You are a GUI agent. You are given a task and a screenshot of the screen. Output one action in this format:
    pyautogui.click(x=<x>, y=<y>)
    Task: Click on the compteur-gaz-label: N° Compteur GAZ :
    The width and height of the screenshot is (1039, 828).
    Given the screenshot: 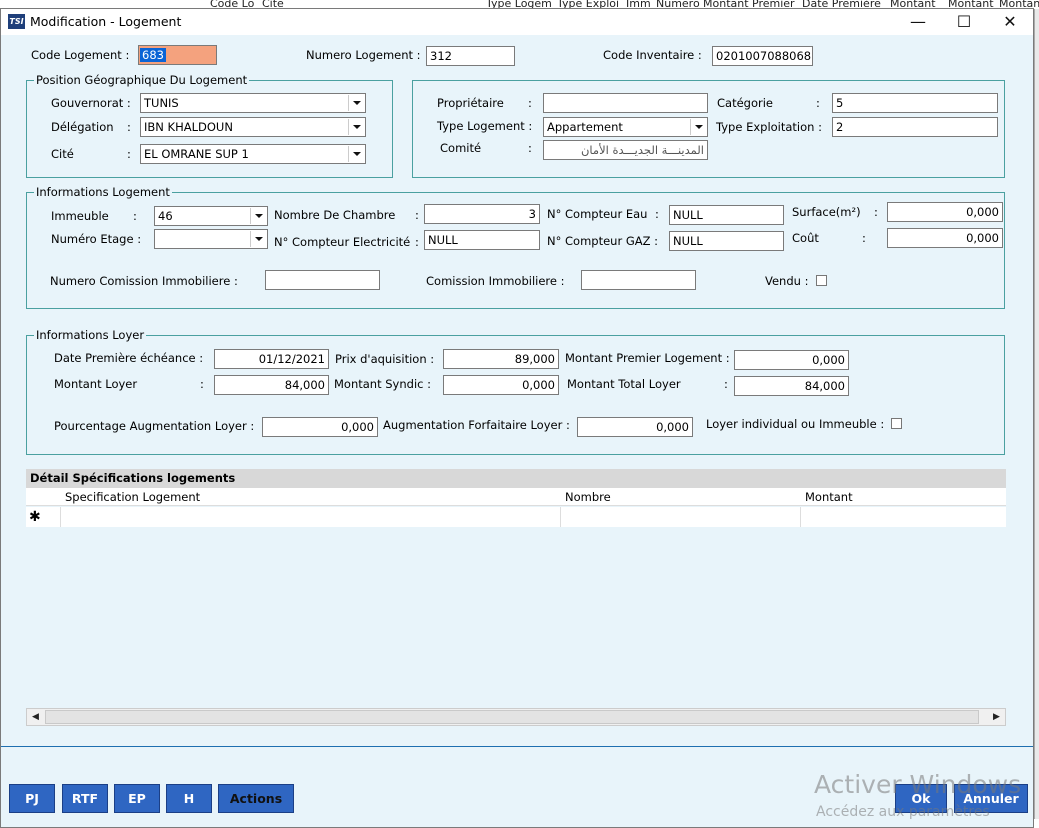 What is the action you would take?
    pyautogui.click(x=603, y=241)
    